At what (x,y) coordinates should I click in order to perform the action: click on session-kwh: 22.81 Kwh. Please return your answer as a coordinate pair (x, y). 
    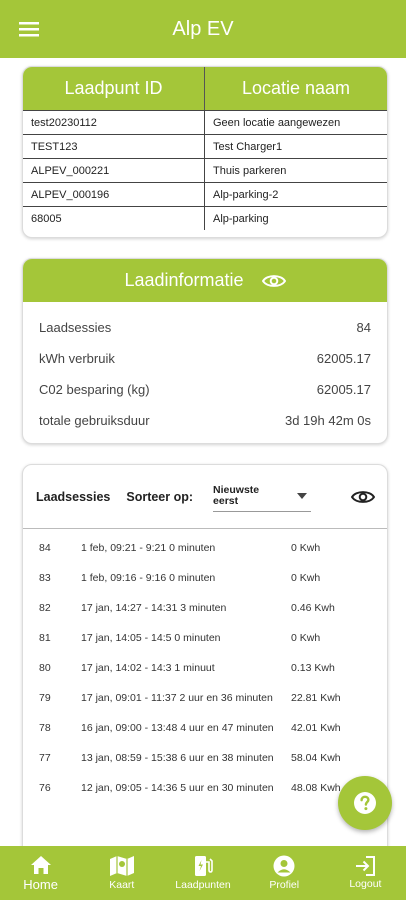
    Looking at the image, I should click on (316, 698).